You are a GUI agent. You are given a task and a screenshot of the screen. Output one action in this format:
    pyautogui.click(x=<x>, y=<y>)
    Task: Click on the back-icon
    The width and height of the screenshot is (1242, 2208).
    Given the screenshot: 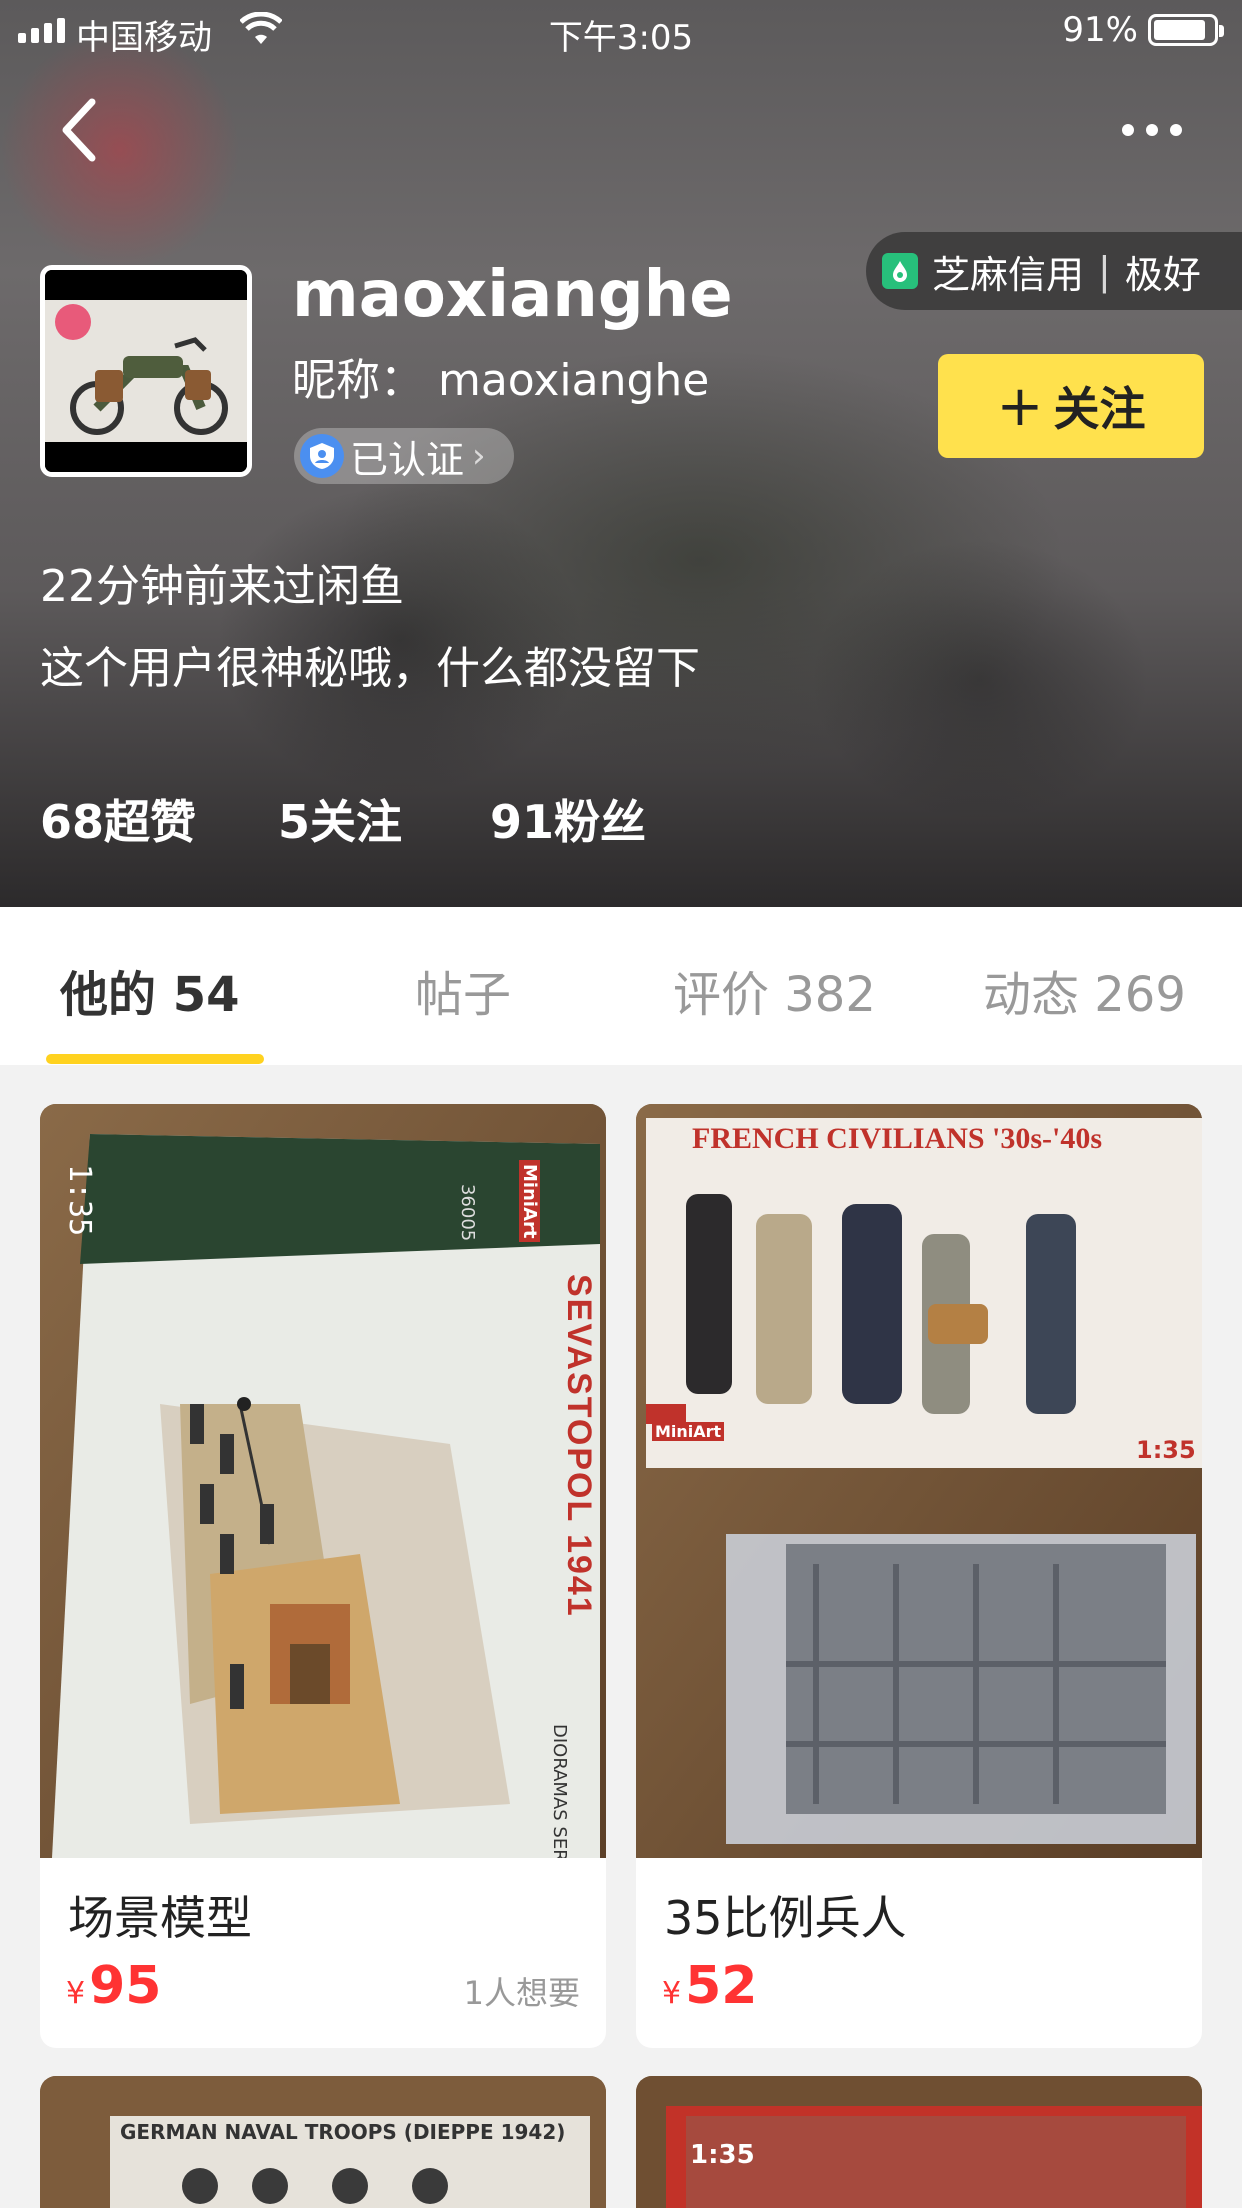 What is the action you would take?
    pyautogui.click(x=79, y=130)
    